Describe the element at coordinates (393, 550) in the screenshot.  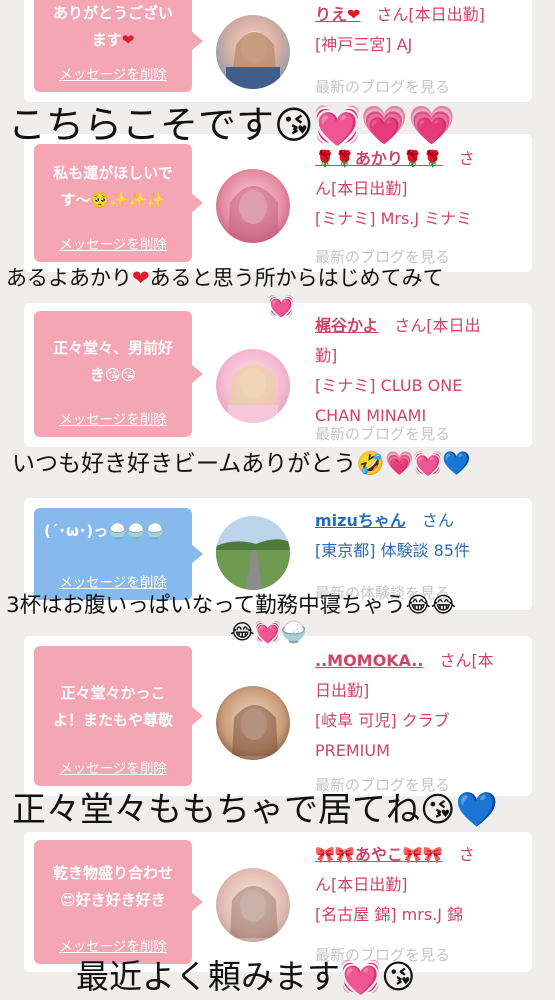
I see `sender-location: [東京都] 体験談 85件` at that location.